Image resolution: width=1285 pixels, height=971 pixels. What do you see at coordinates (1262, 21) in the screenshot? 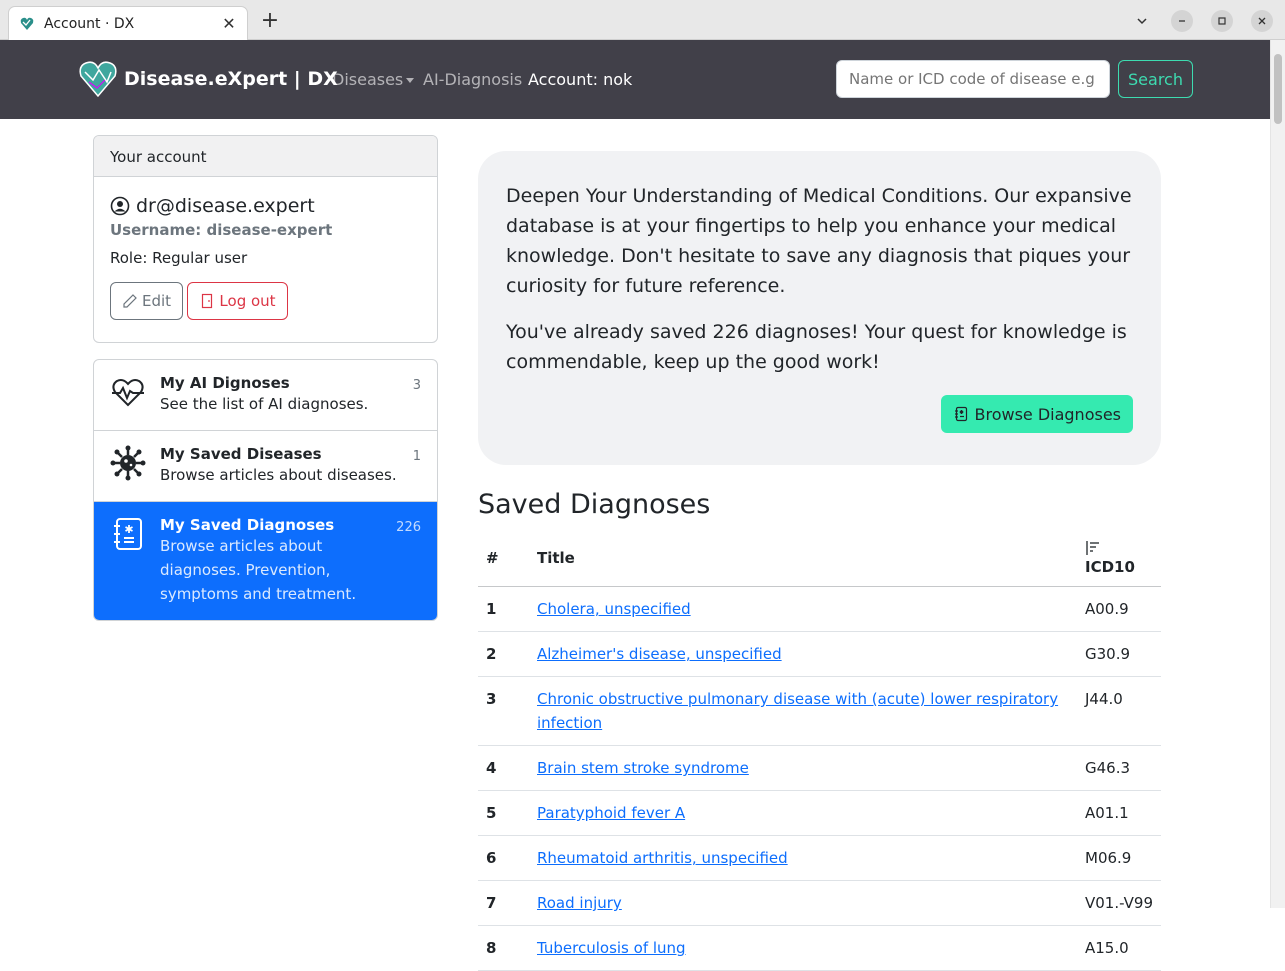
I see `window-close-icon` at bounding box center [1262, 21].